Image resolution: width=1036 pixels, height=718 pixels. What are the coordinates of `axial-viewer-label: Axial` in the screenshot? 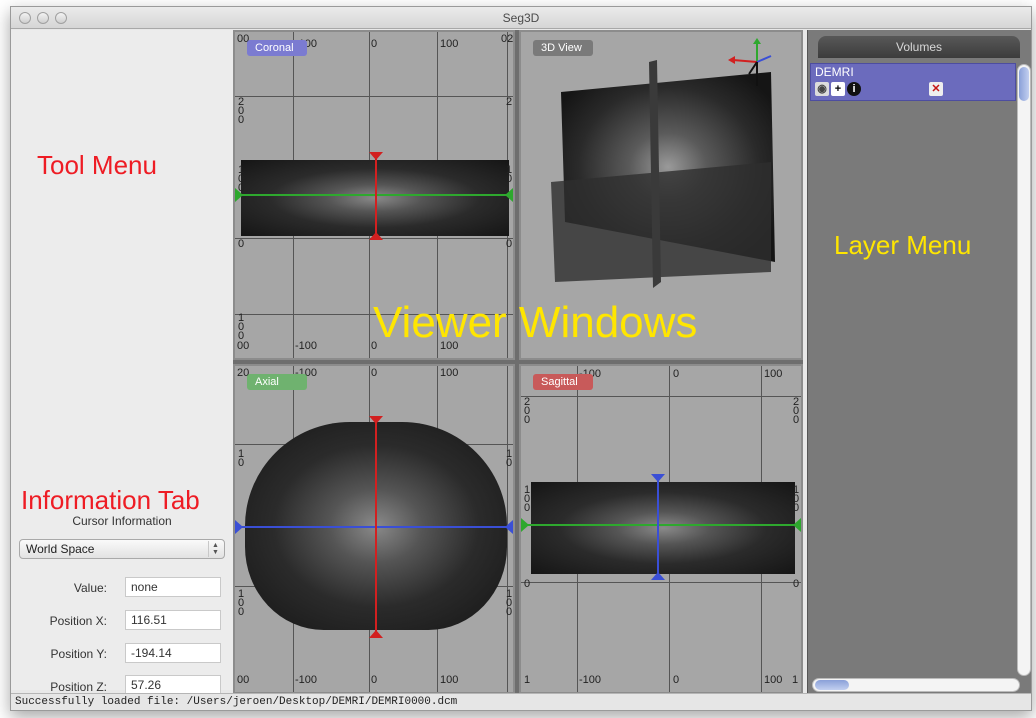 It's located at (277, 382).